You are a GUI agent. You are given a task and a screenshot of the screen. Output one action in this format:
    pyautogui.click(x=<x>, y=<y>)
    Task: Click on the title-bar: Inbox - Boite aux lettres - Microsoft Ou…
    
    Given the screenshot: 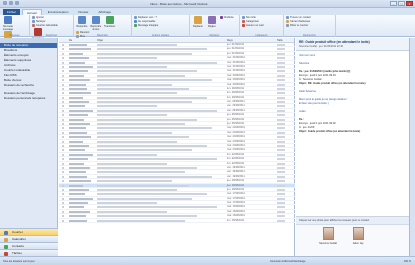 What is the action you would take?
    pyautogui.click(x=207, y=4)
    